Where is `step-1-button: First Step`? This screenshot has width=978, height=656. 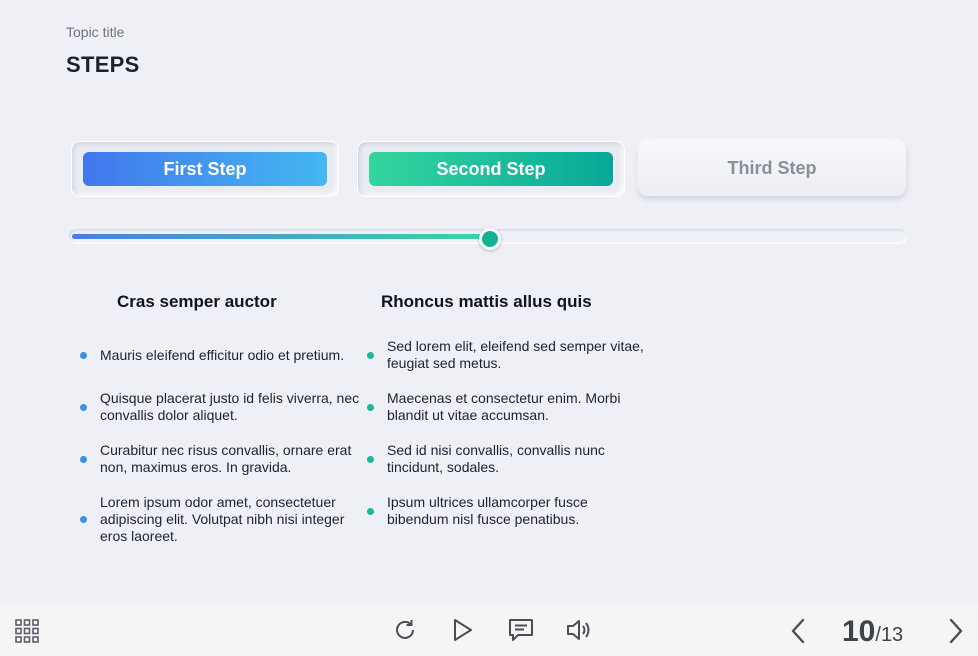 step-1-button: First Step is located at coordinates (205, 169).